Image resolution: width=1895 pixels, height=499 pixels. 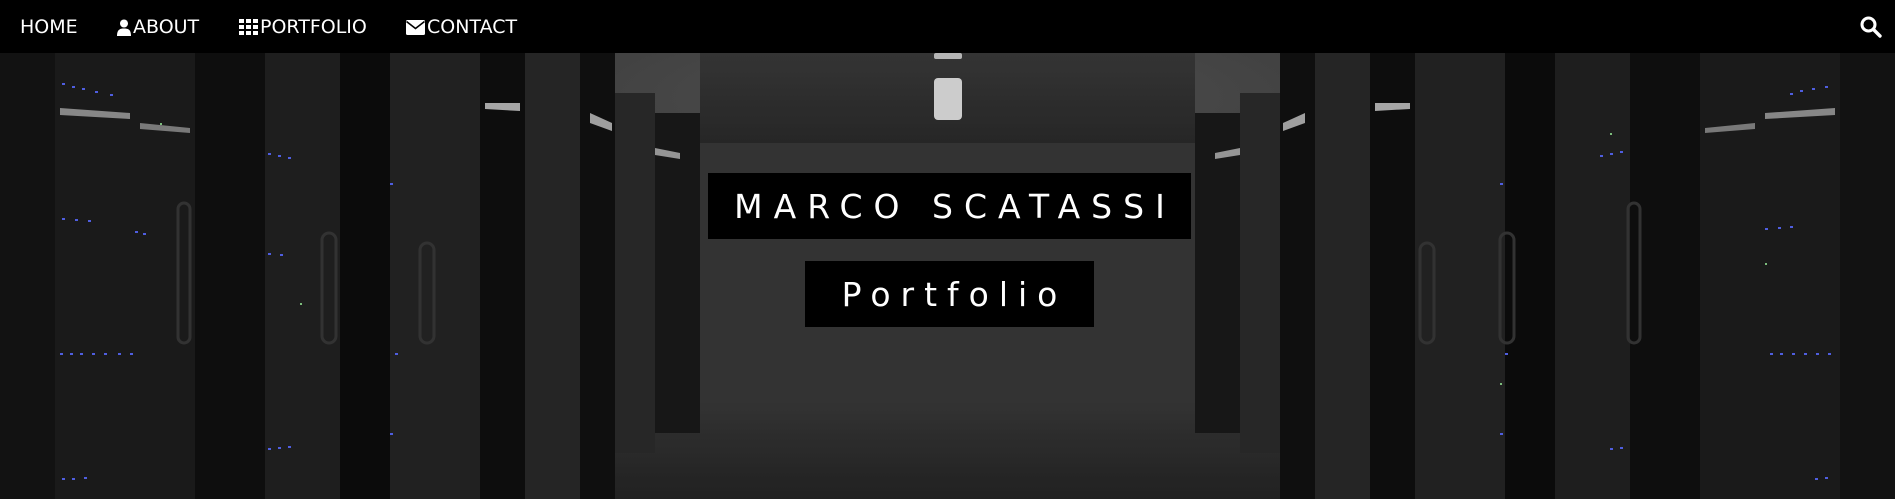 I want to click on nav-about-link: ABOUT, so click(x=158, y=27).